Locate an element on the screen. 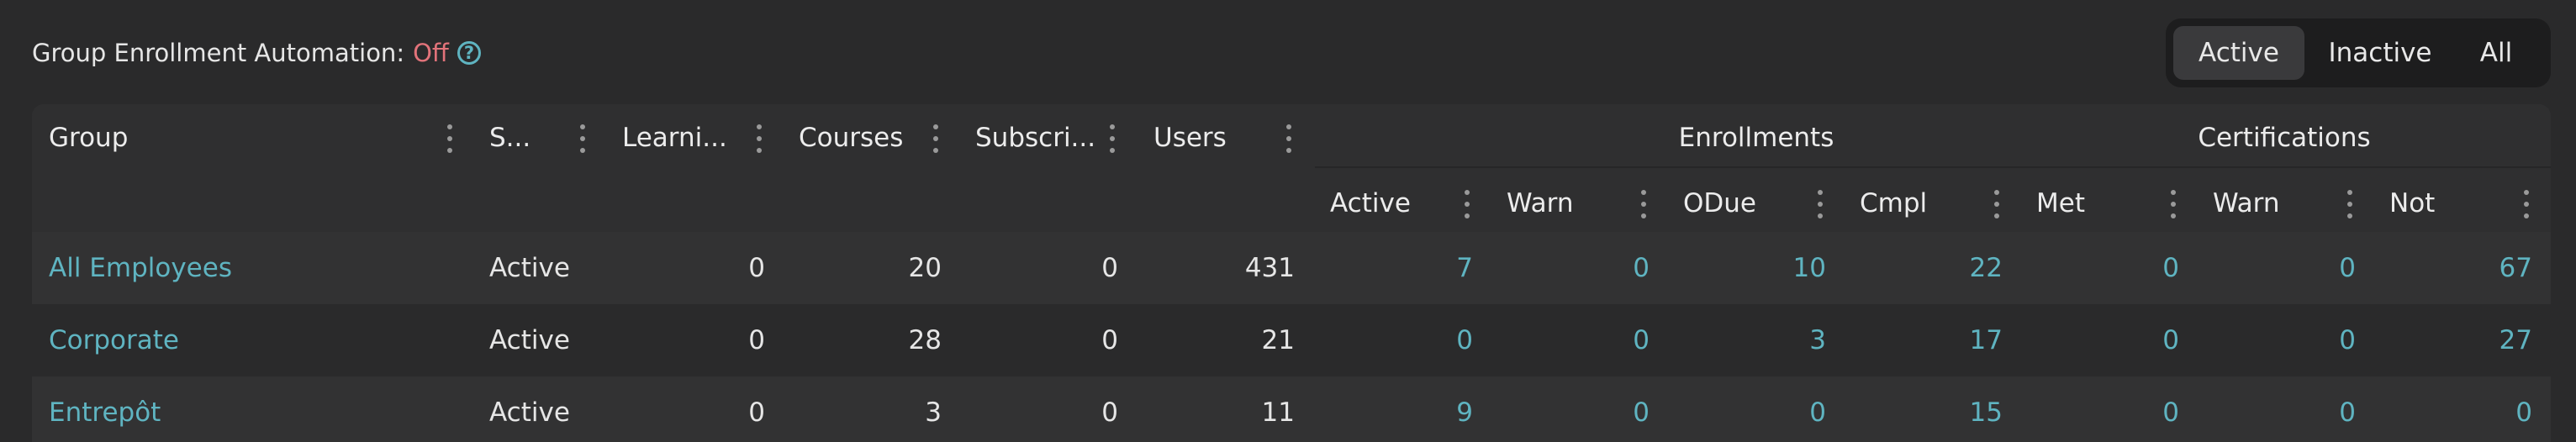 The height and width of the screenshot is (442, 2576). automation-status: Group Enrollment Automation: Off ? is located at coordinates (256, 53).